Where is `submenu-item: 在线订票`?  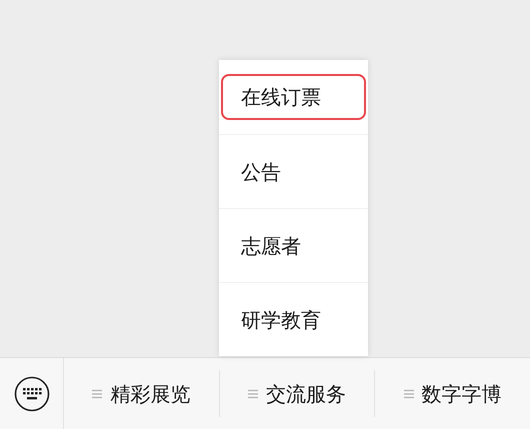
submenu-item: 在线订票 is located at coordinates (293, 97).